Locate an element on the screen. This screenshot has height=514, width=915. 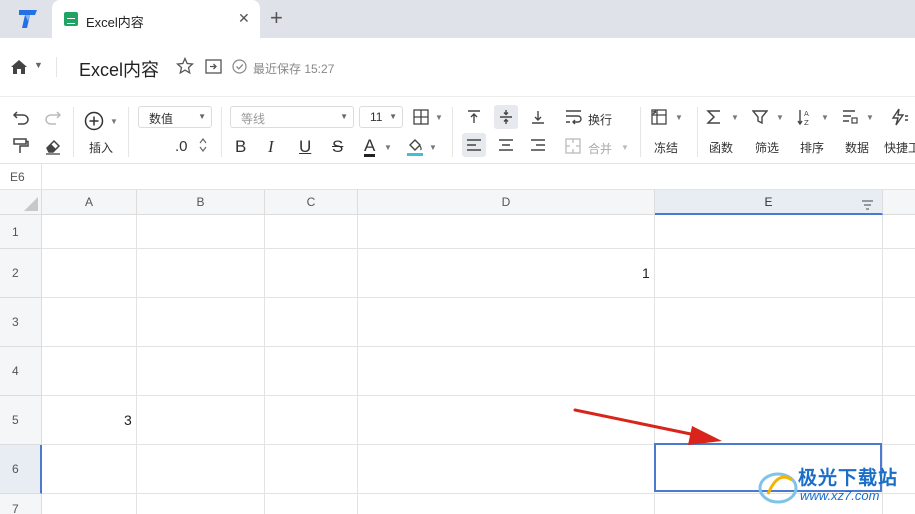
column-header-e: E is located at coordinates (769, 202).